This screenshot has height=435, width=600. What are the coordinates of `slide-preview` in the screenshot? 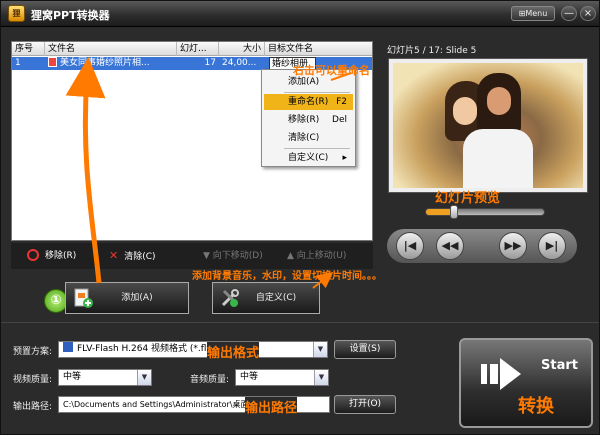 It's located at (488, 125).